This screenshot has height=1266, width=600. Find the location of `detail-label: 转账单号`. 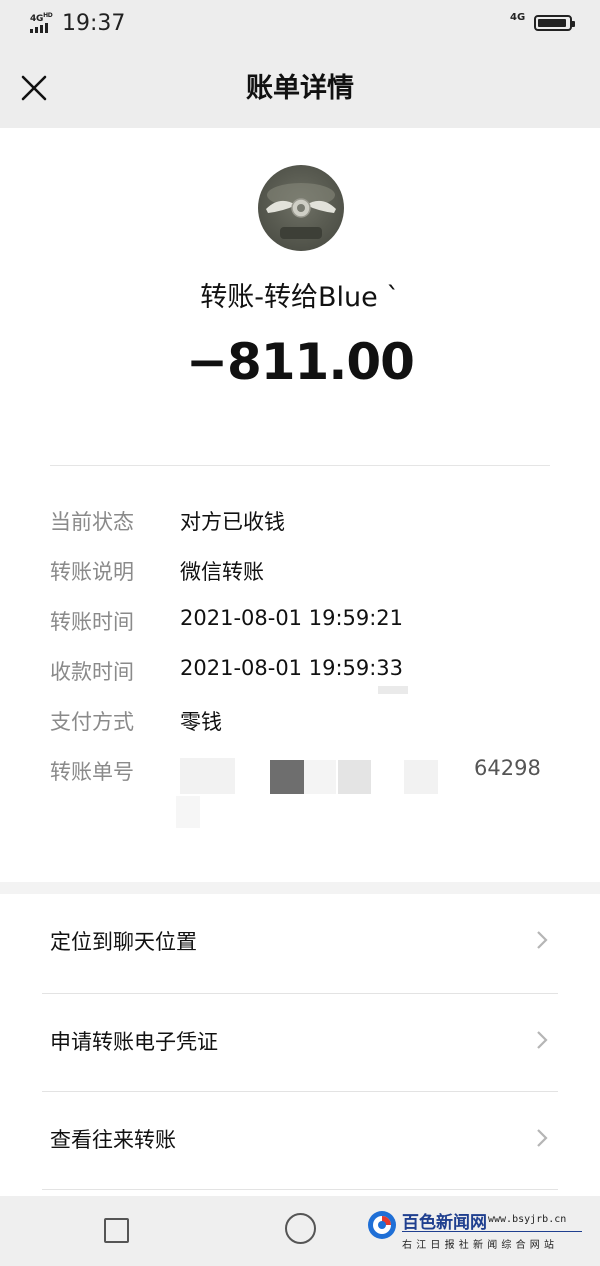

detail-label: 转账单号 is located at coordinates (92, 772).